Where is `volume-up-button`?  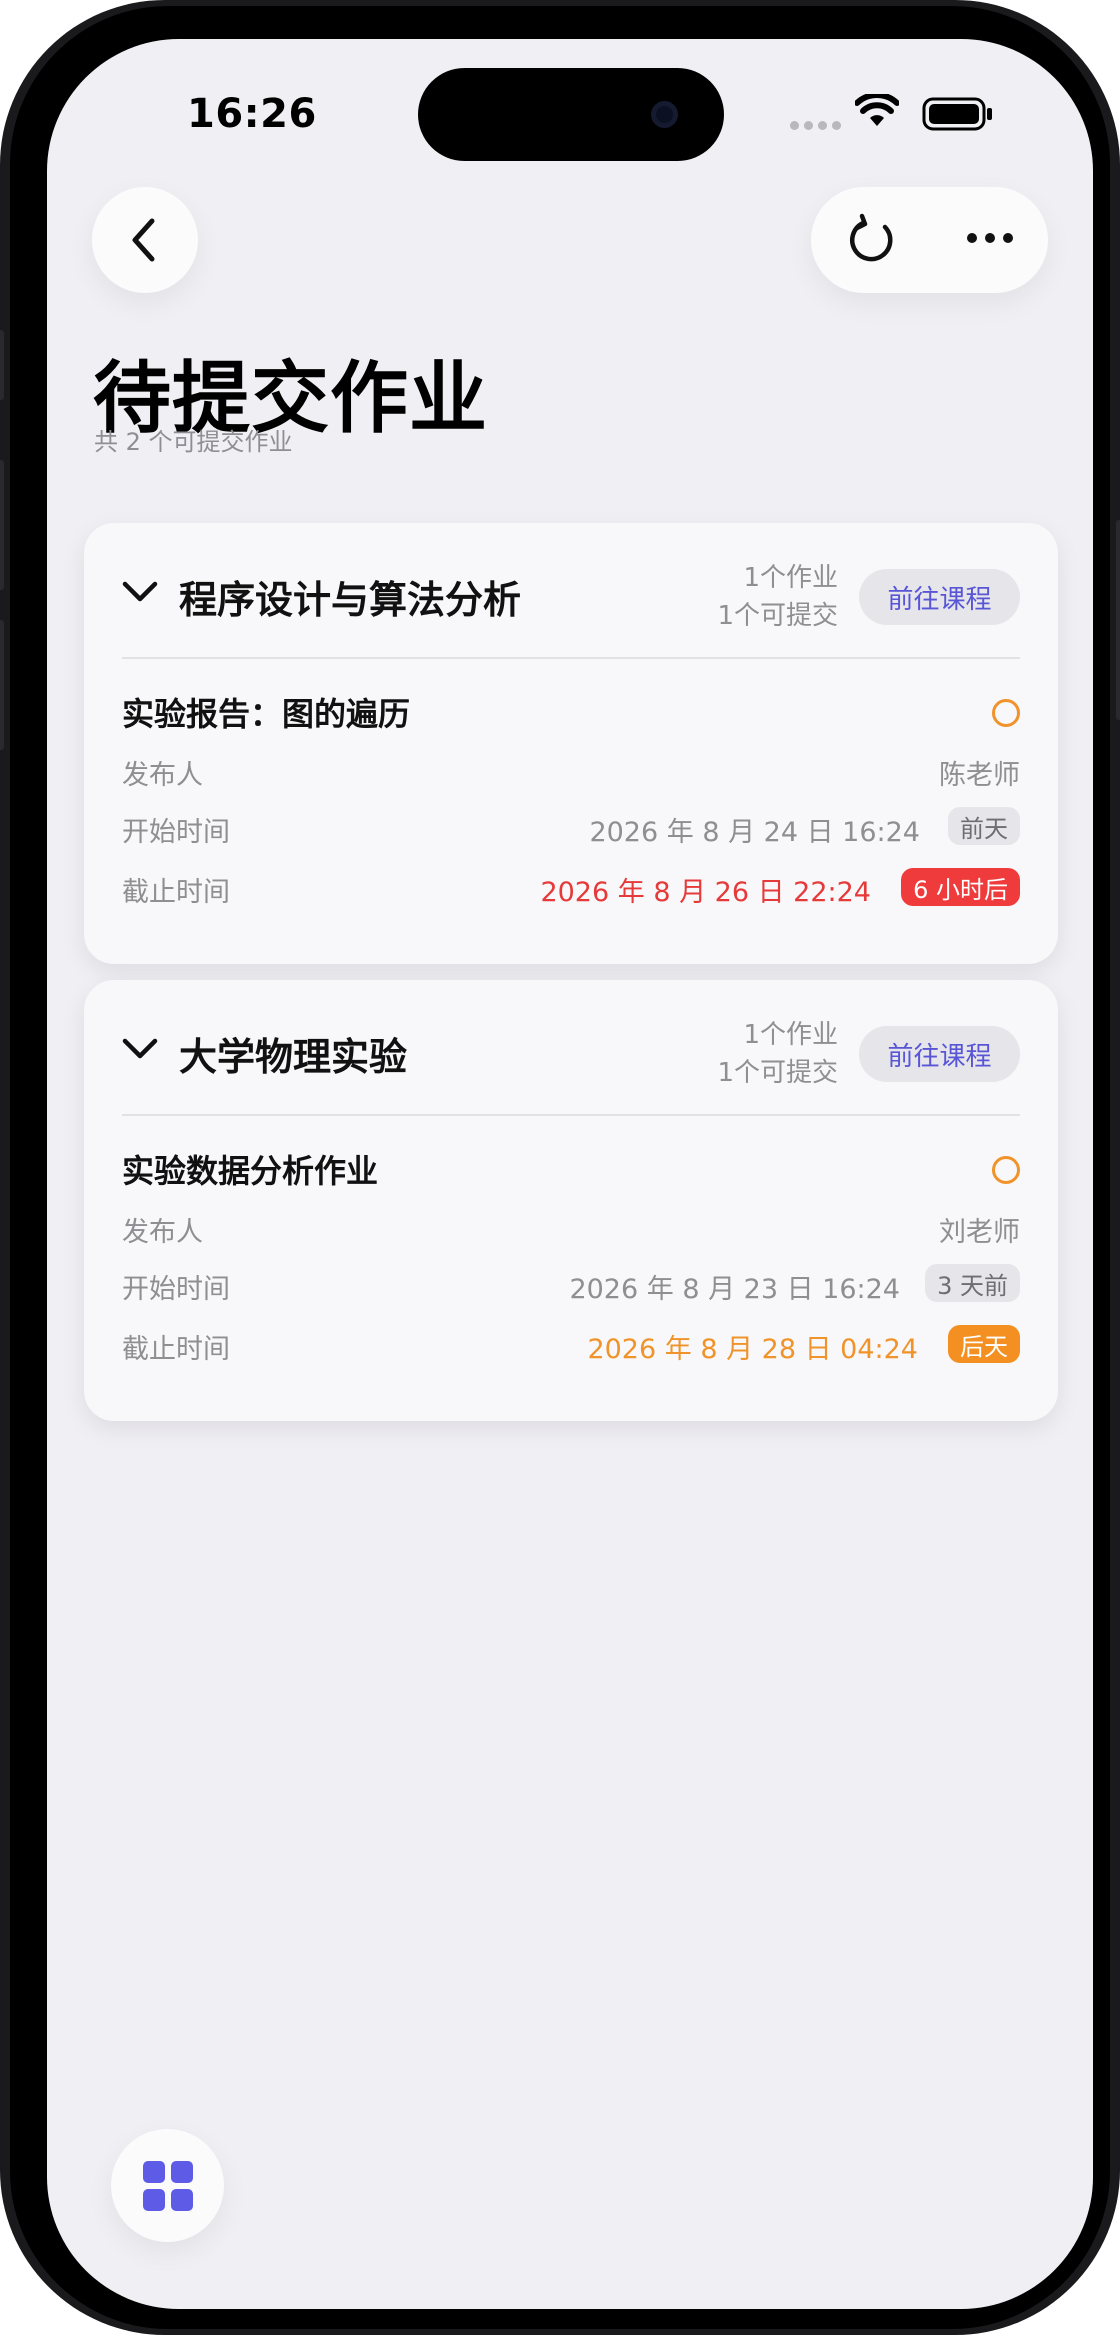
volume-up-button is located at coordinates (2, 525).